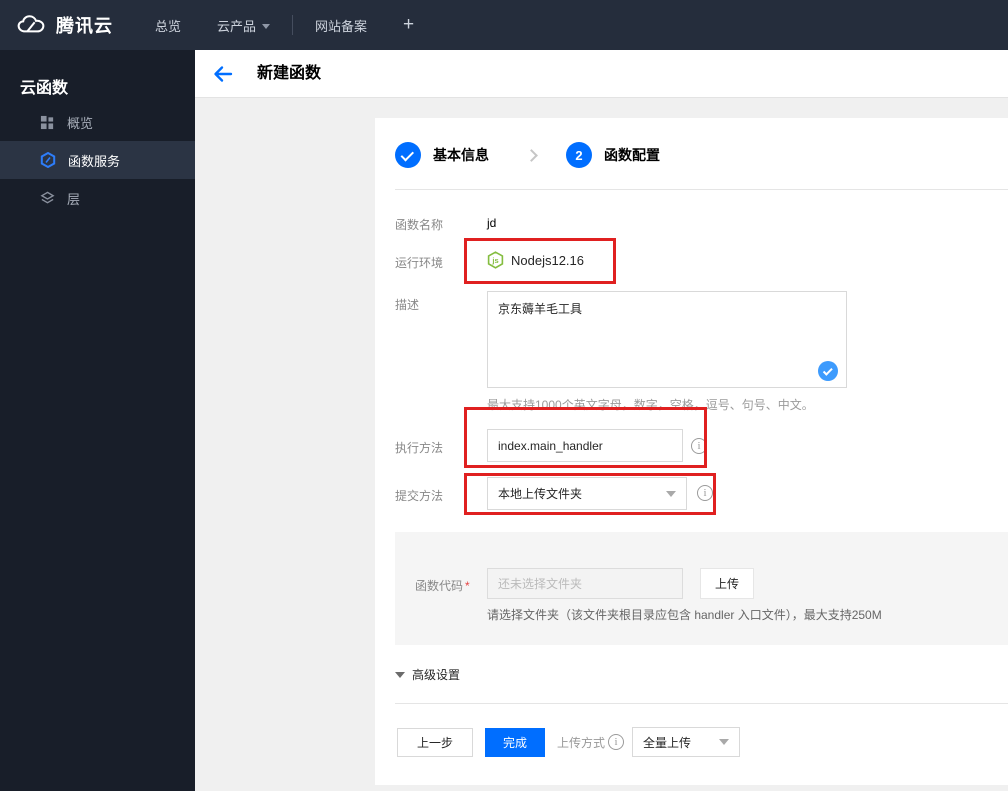 Image resolution: width=1008 pixels, height=791 pixels. I want to click on brand-home-link: 腾讯云, so click(65, 25).